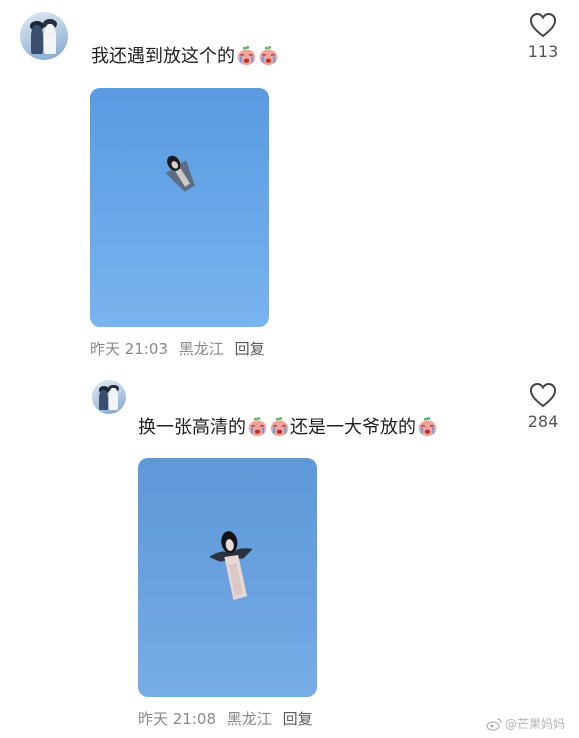 This screenshot has height=738, width=579. What do you see at coordinates (543, 421) in the screenshot?
I see `like-count: 284` at bounding box center [543, 421].